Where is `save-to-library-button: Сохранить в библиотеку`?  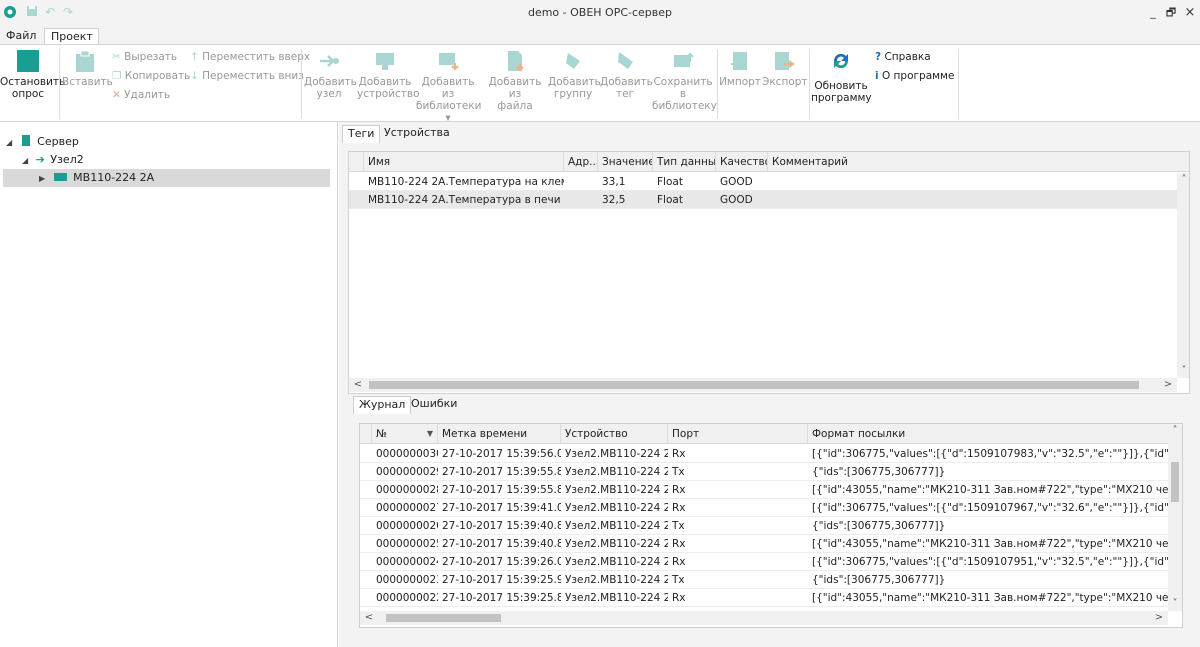 save-to-library-button: Сохранить в библиотеку is located at coordinates (684, 81).